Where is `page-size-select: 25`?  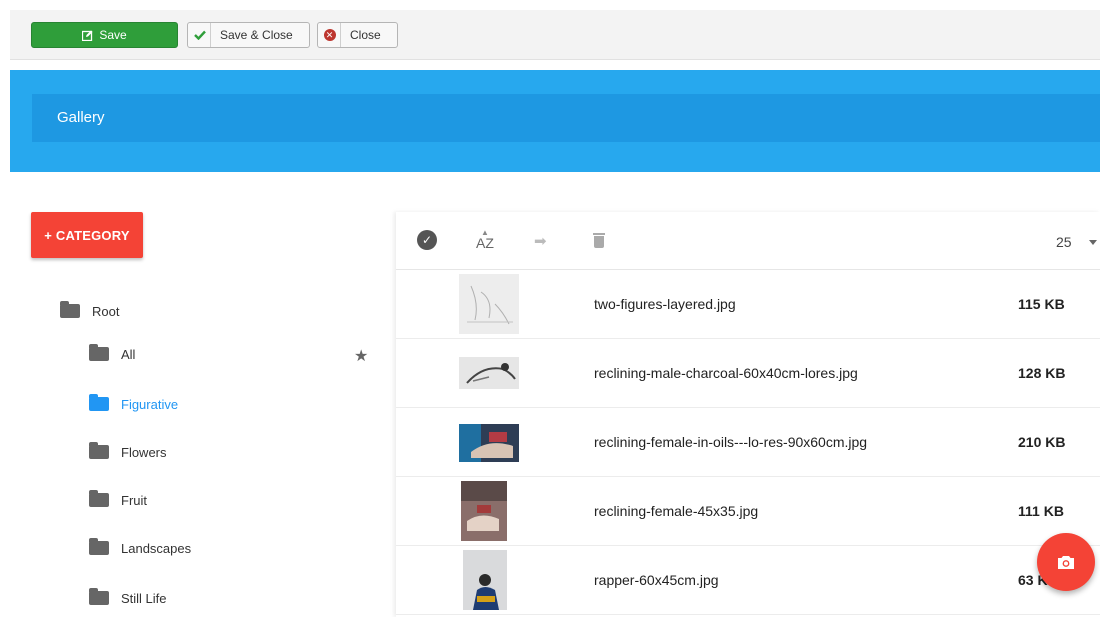 page-size-select: 25 is located at coordinates (1064, 242).